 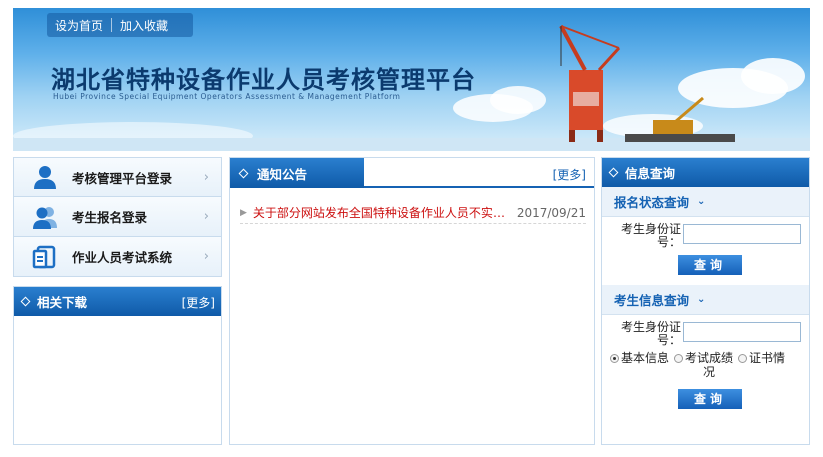 I want to click on radio-label: 证书情, so click(x=767, y=358).